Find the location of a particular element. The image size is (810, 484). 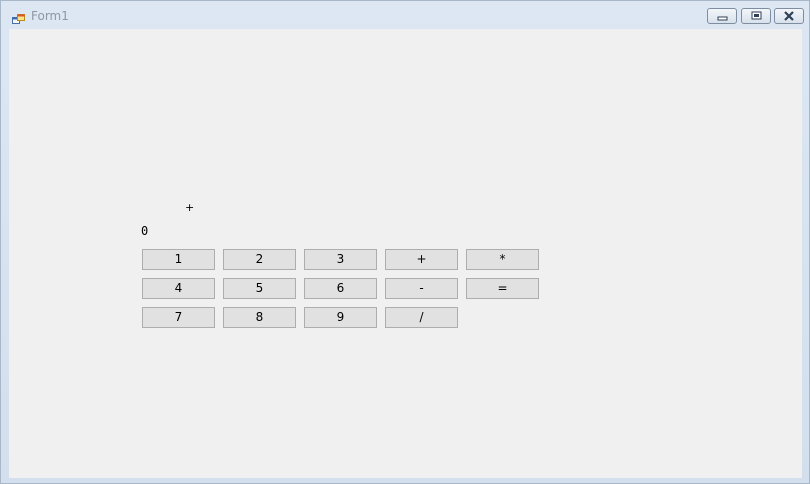

plus-button: + is located at coordinates (421, 259).